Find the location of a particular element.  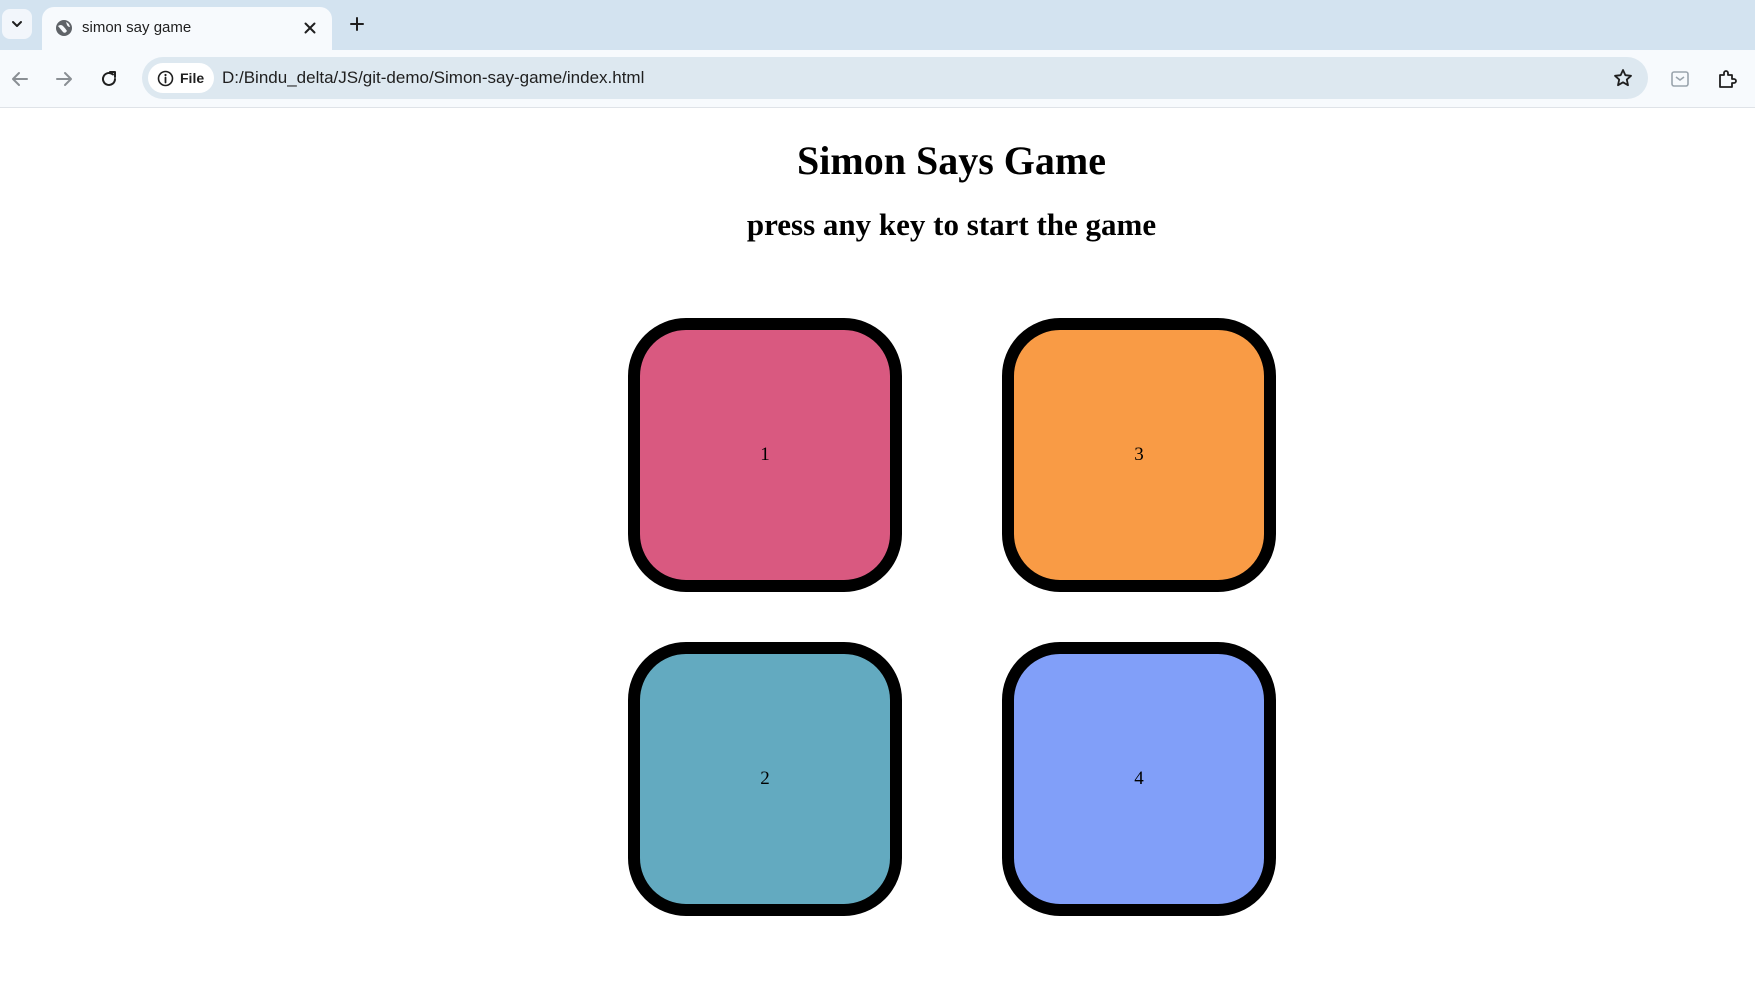

reload-button is located at coordinates (109, 79).